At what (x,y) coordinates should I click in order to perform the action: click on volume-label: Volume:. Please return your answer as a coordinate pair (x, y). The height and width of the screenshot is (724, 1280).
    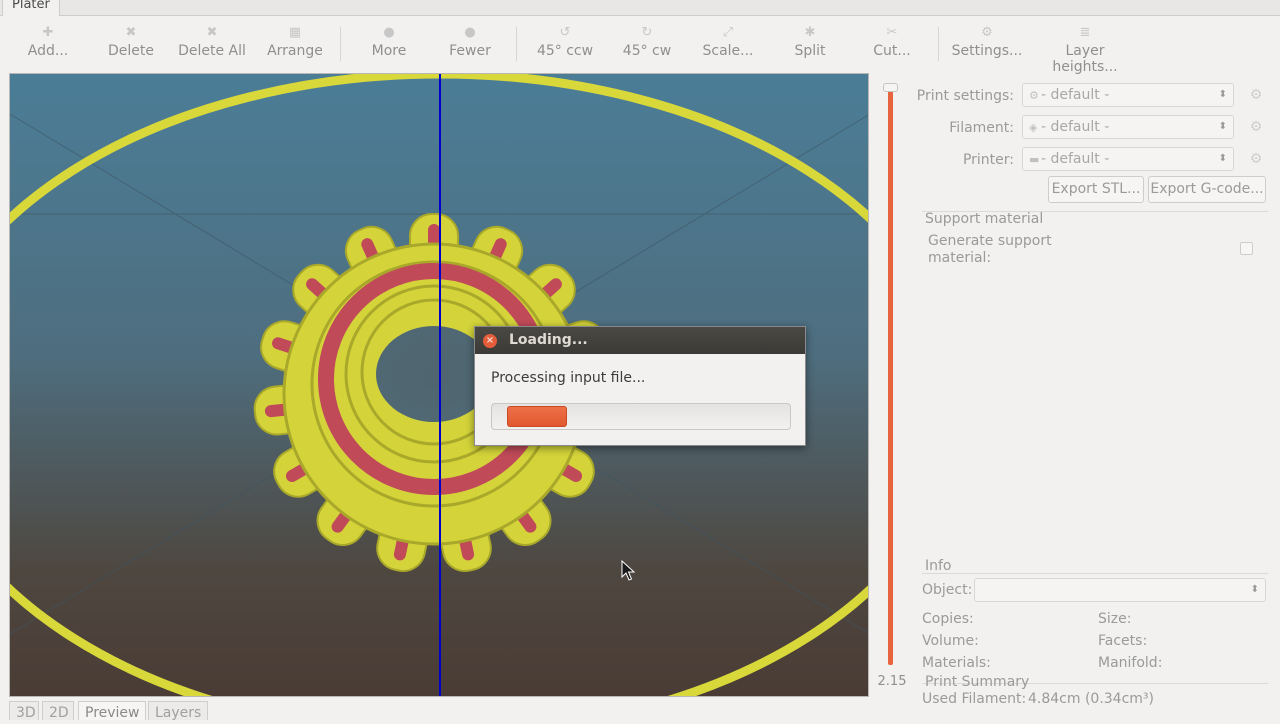
    Looking at the image, I should click on (950, 641).